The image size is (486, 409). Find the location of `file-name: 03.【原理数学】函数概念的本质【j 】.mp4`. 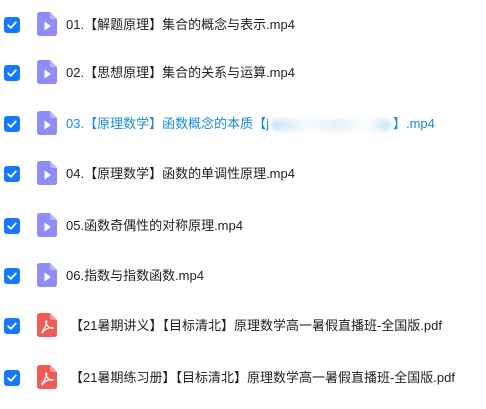

file-name: 03.【原理数学】函数概念的本质【j 】.mp4 is located at coordinates (250, 124).